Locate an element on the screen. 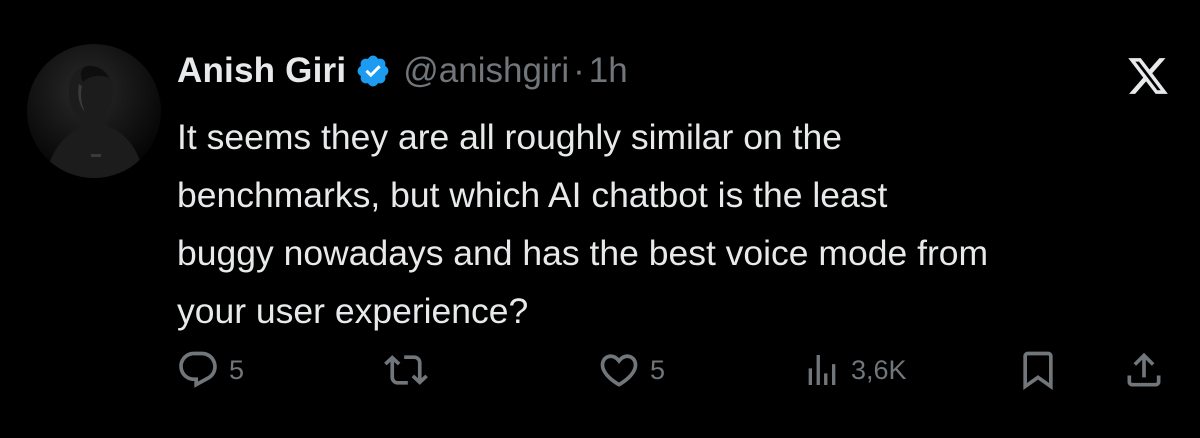 Image resolution: width=1200 pixels, height=438 pixels. reply-button: 5 is located at coordinates (210, 370).